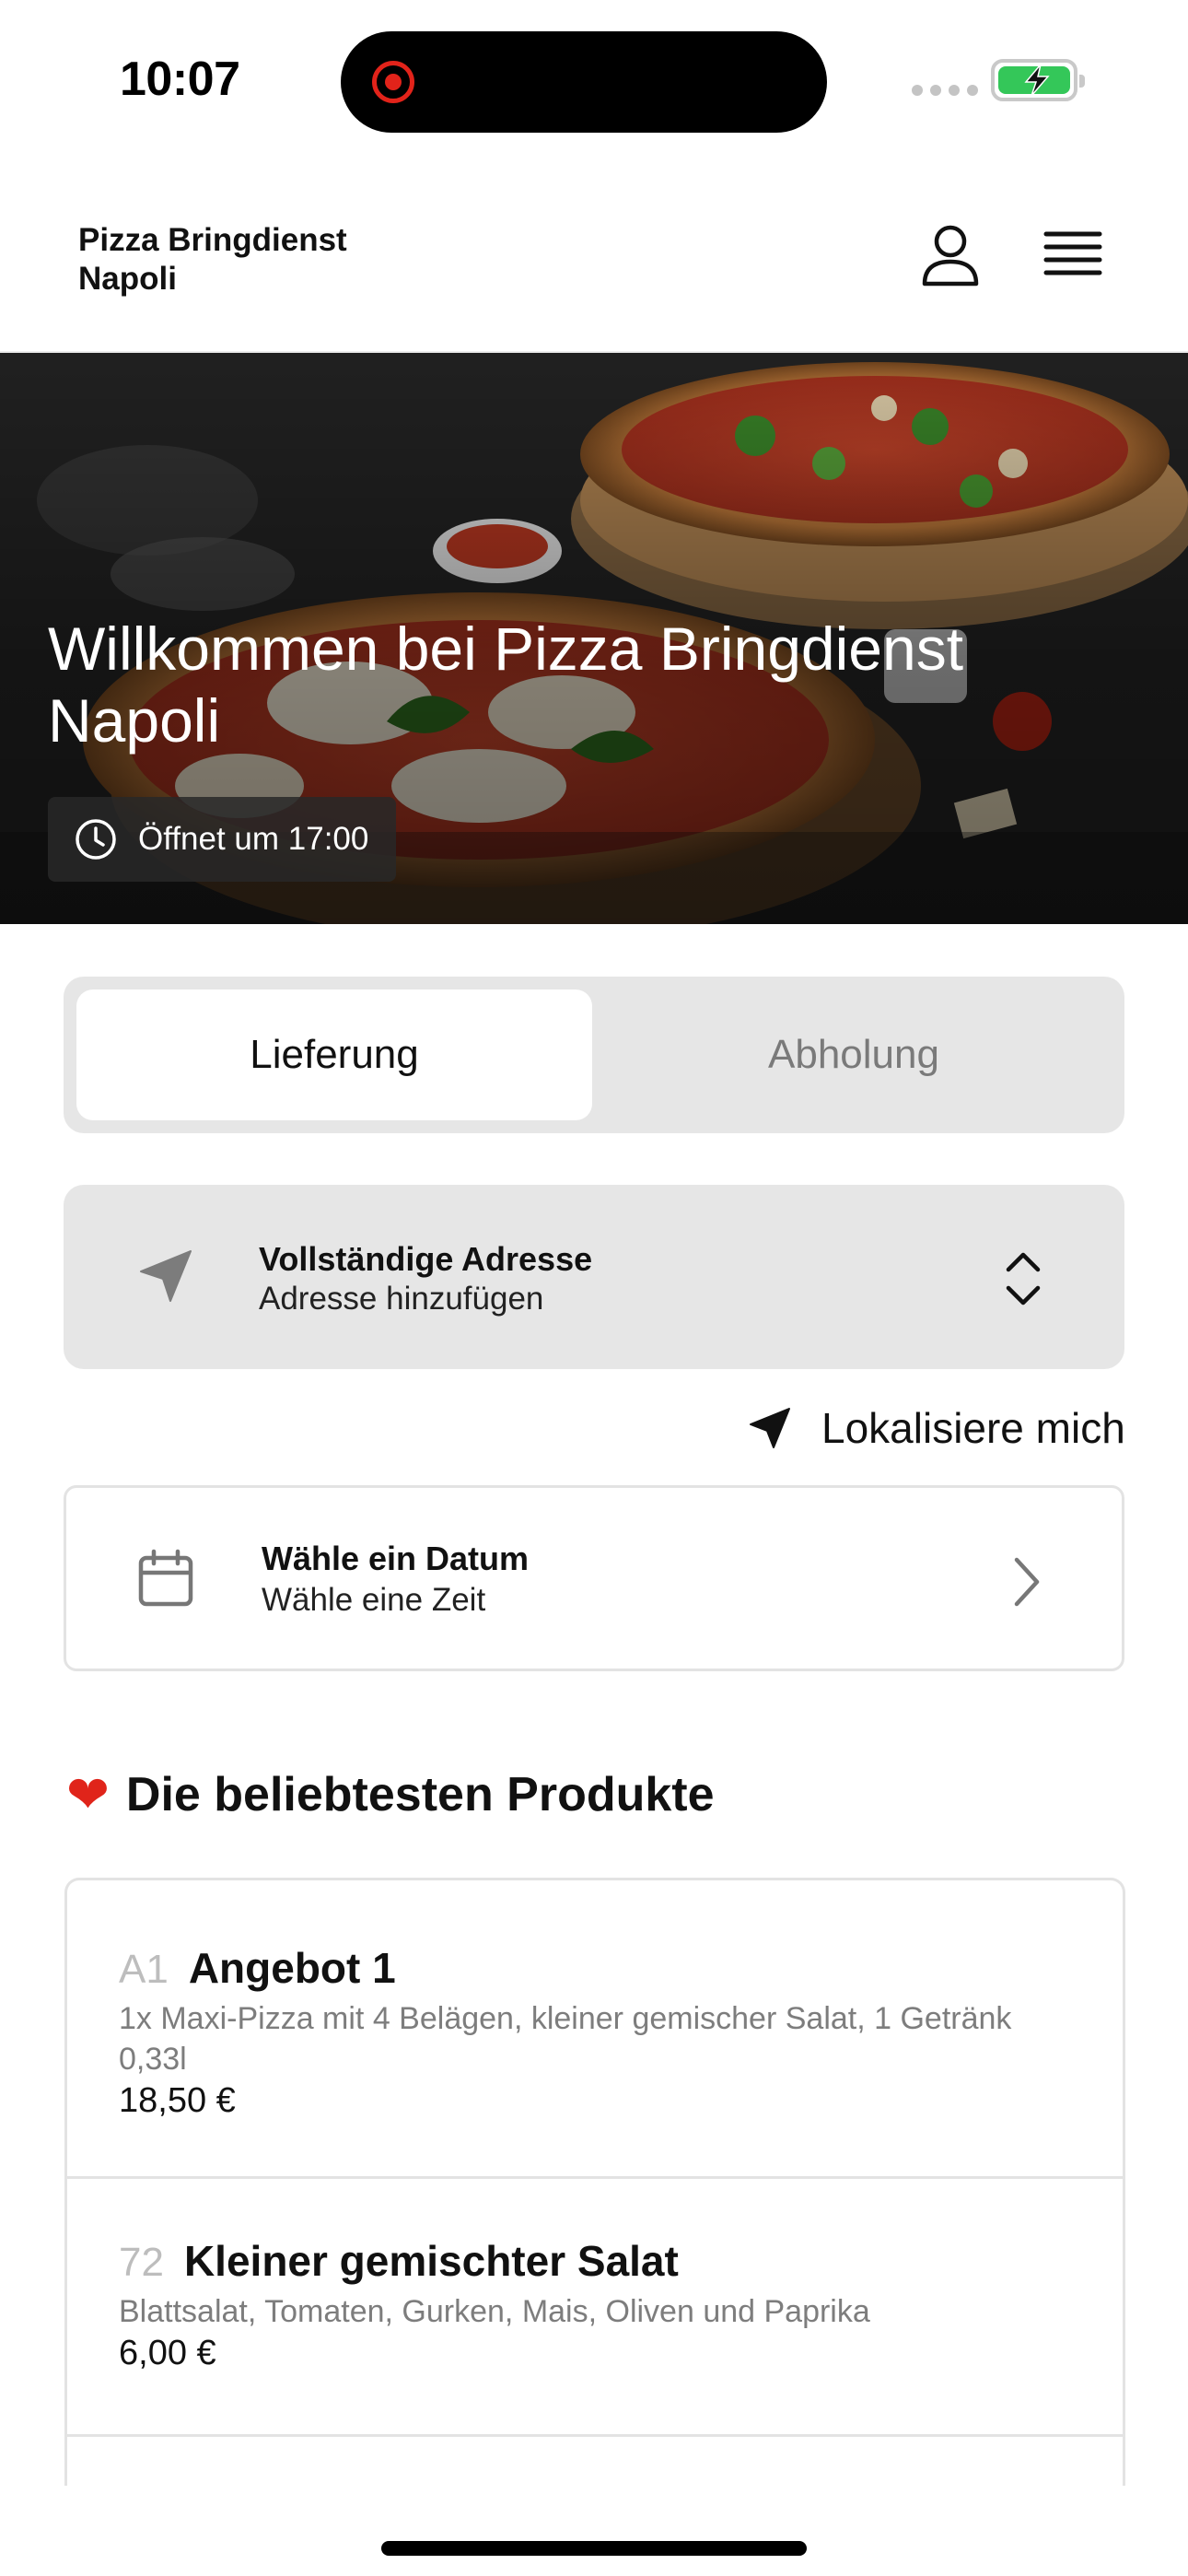  I want to click on brand-name: Pizza Bringdienst Napoli, so click(244, 260).